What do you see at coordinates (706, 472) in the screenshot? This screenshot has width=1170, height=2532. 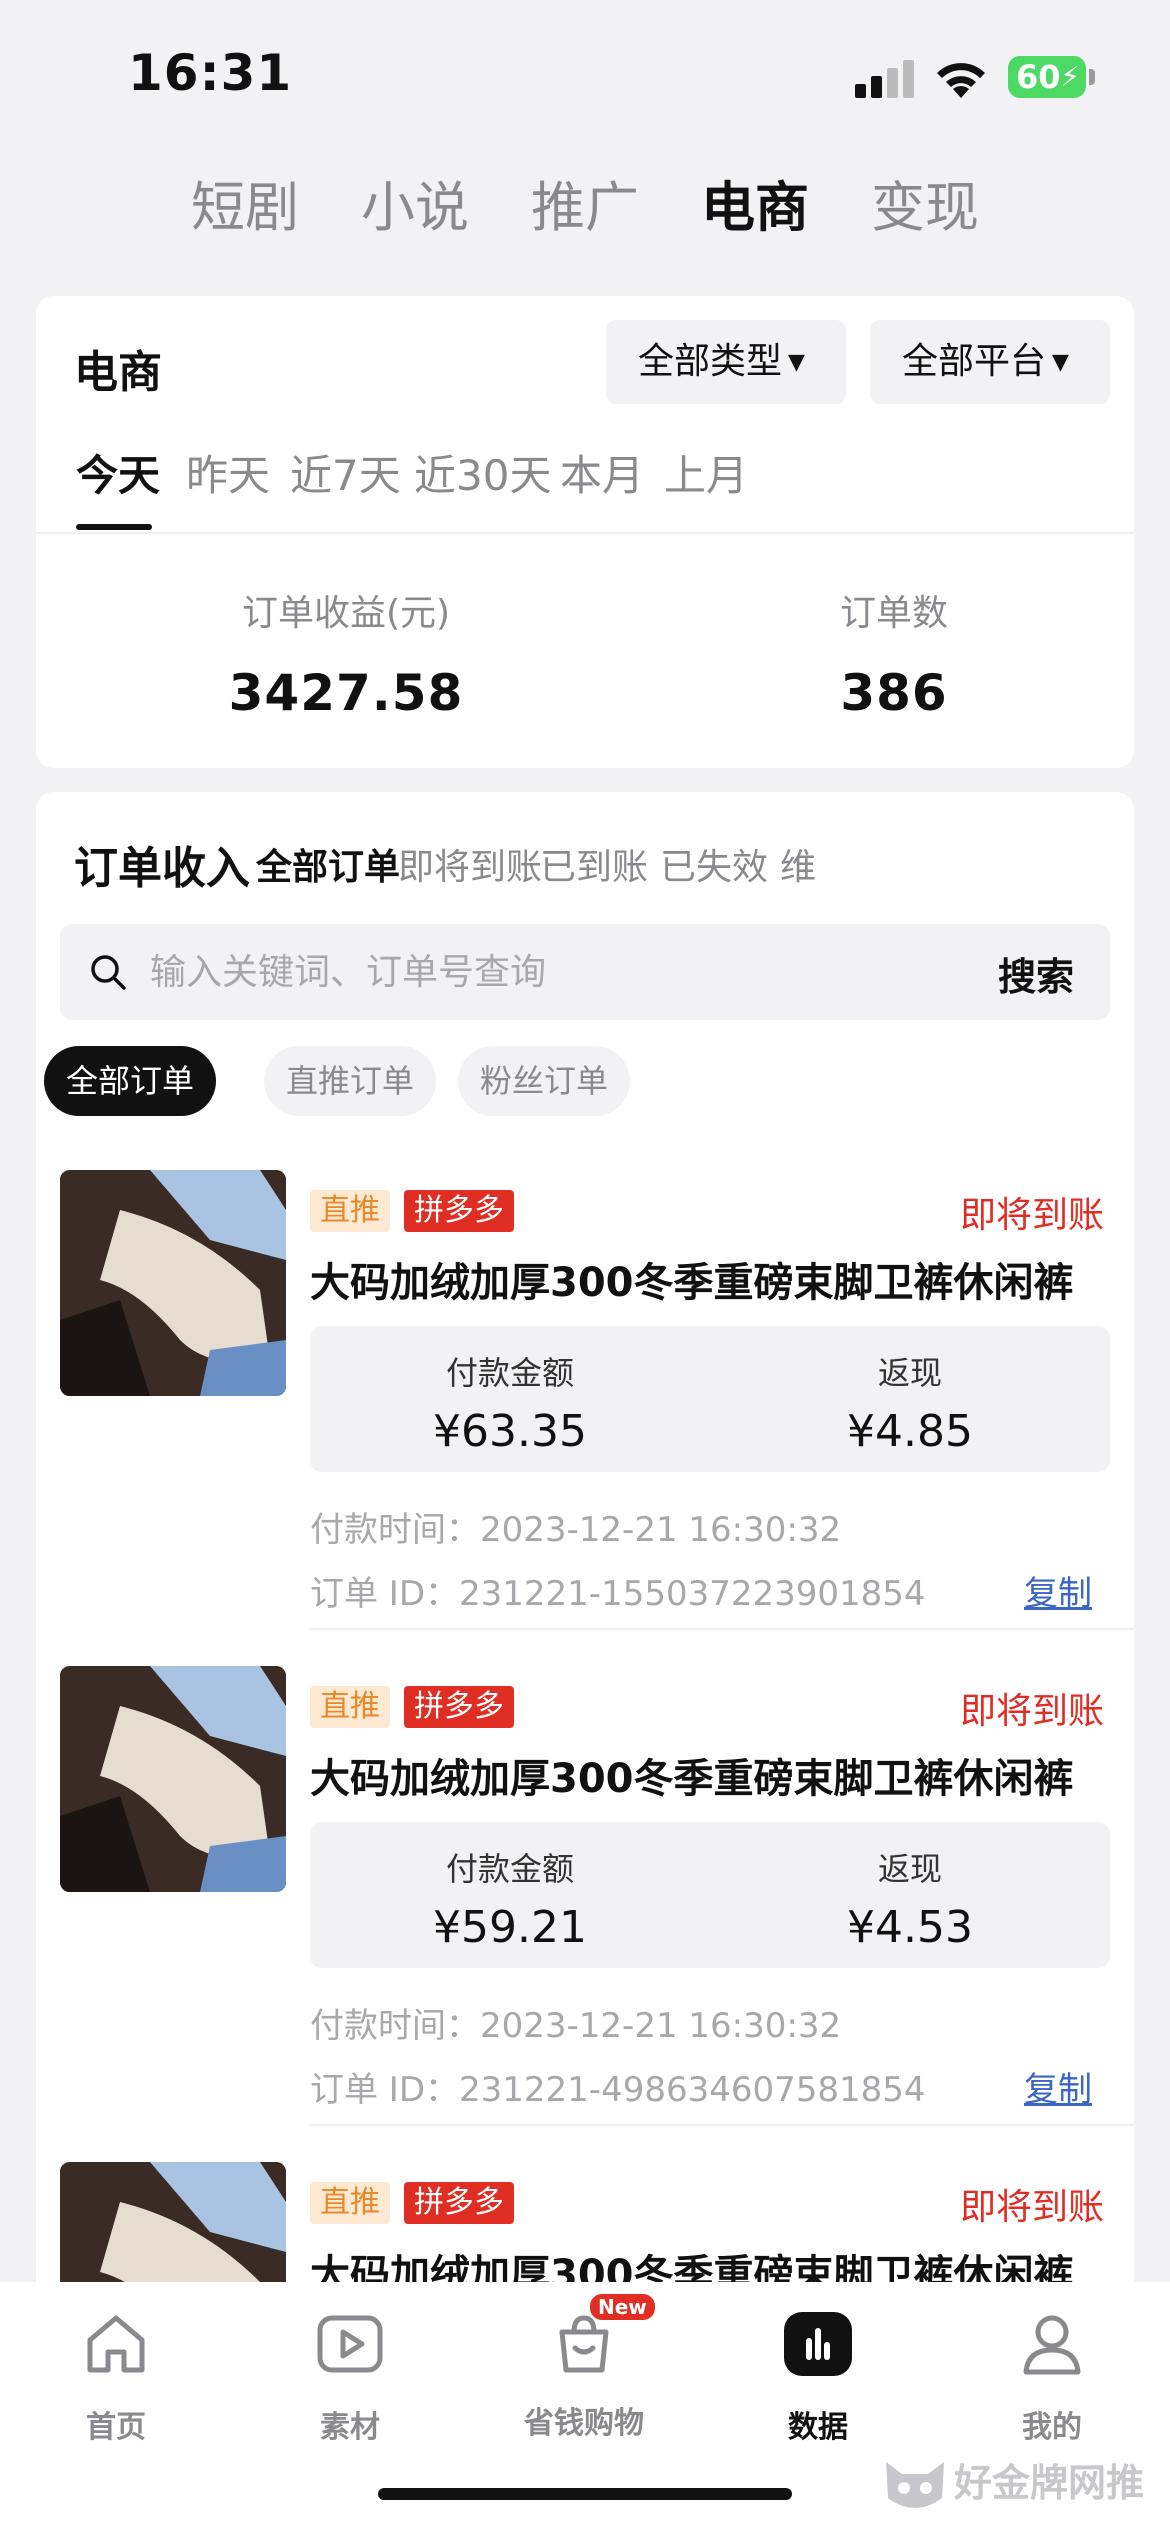 I see `date-tab-last-month: 上月` at bounding box center [706, 472].